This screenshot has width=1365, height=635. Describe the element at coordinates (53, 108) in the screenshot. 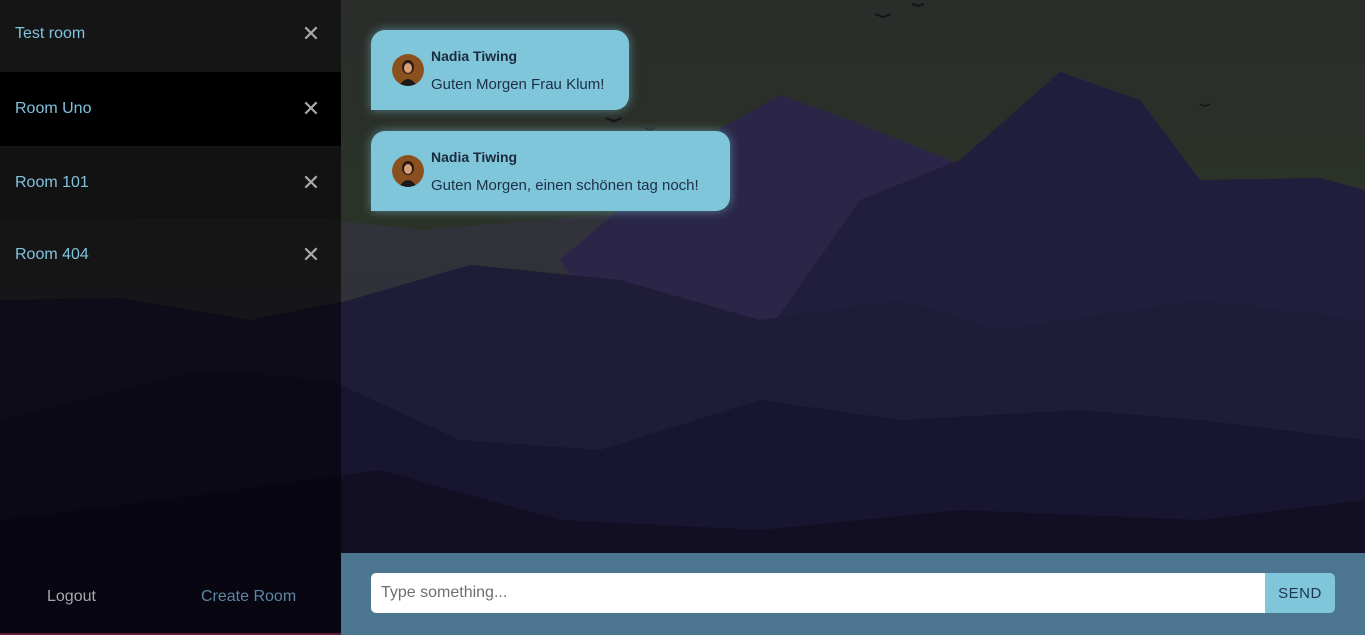

I see `room-label: Room Uno` at that location.